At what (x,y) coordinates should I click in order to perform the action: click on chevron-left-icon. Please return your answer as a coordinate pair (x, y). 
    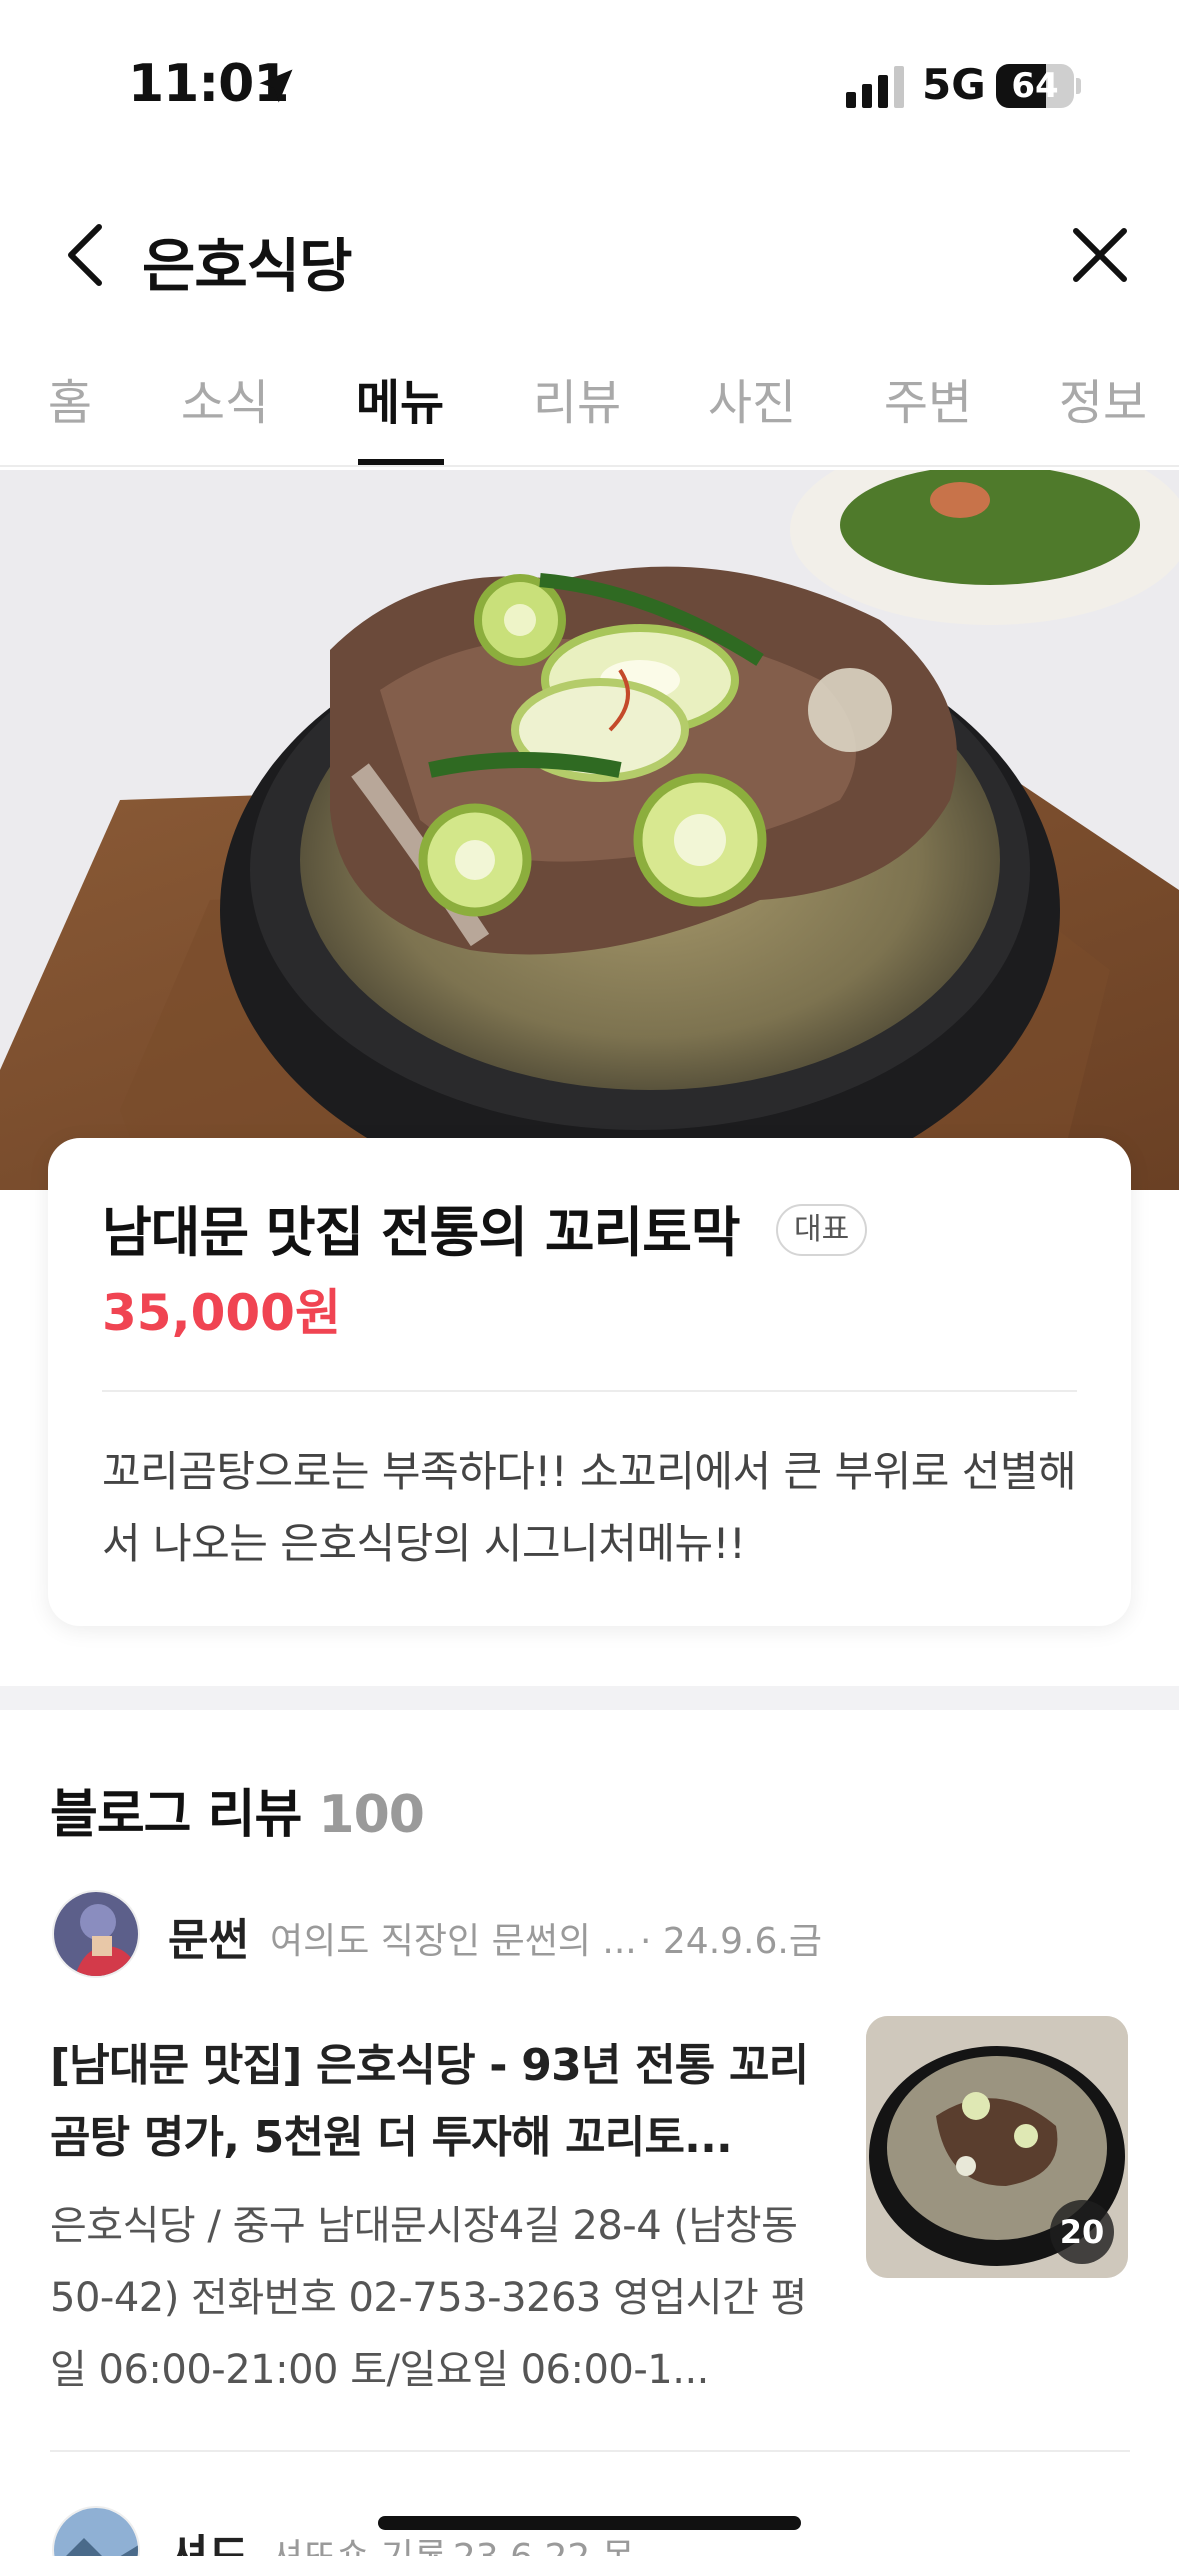
    Looking at the image, I should click on (85, 255).